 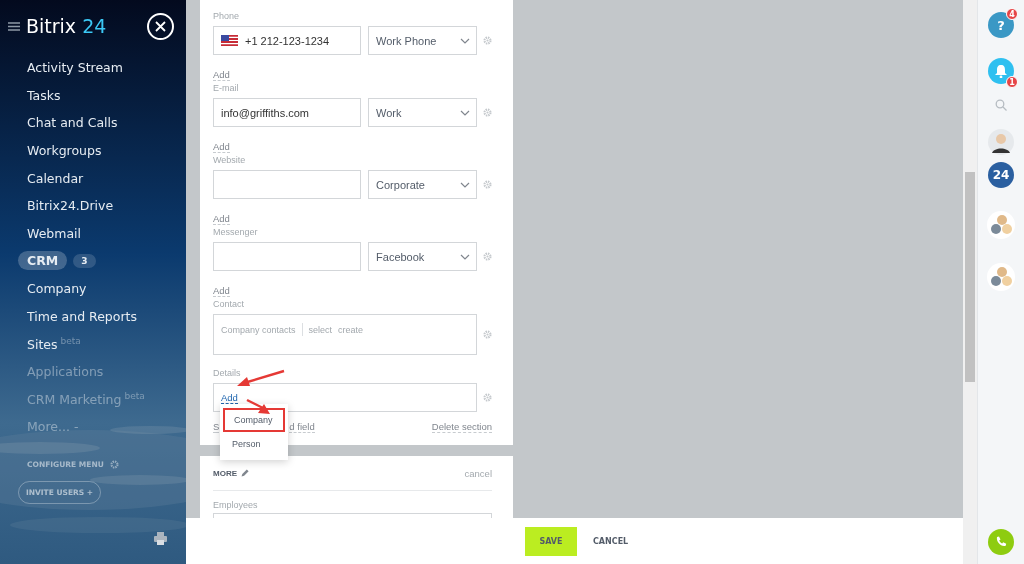 I want to click on avatar-icon, so click(x=1001, y=142).